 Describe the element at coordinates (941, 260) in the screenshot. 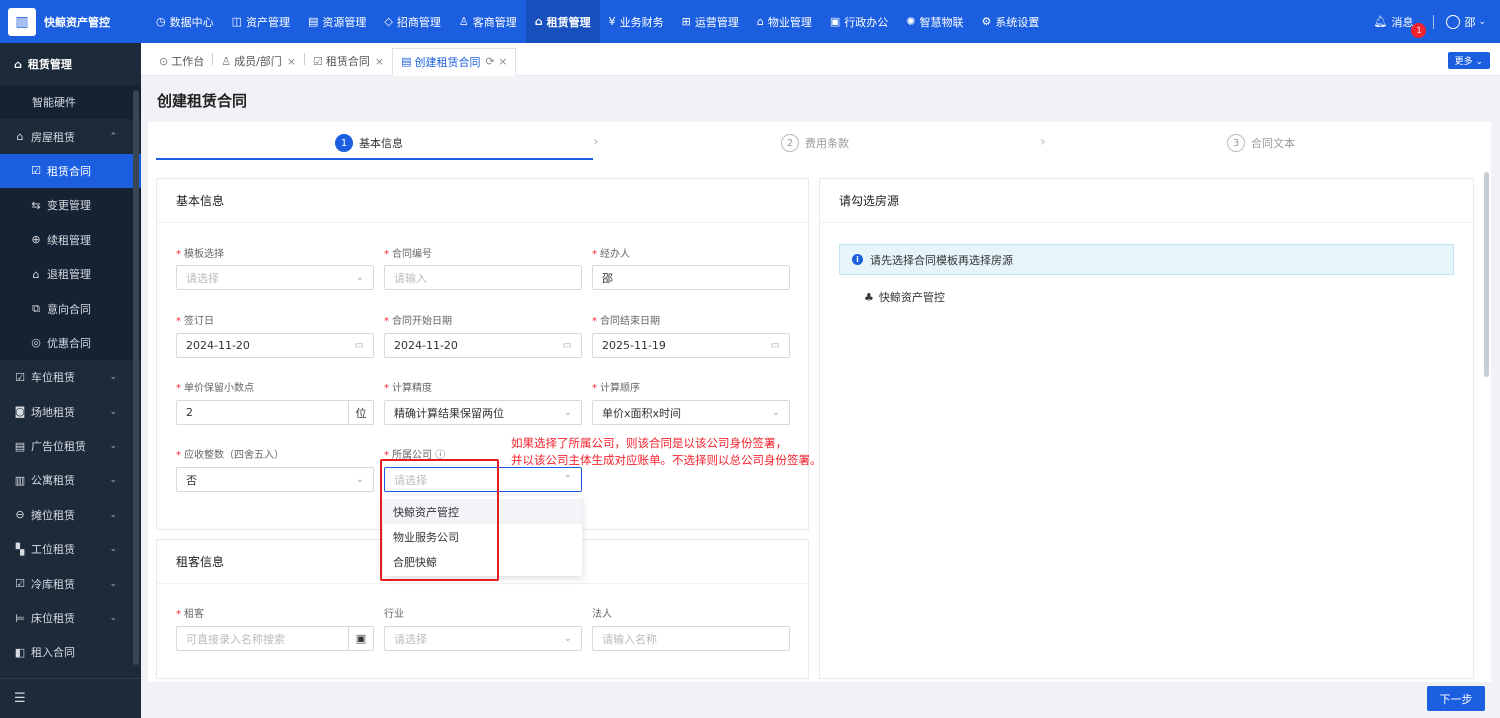

I see `info-text: 请先选择合同模板再选择房源` at that location.